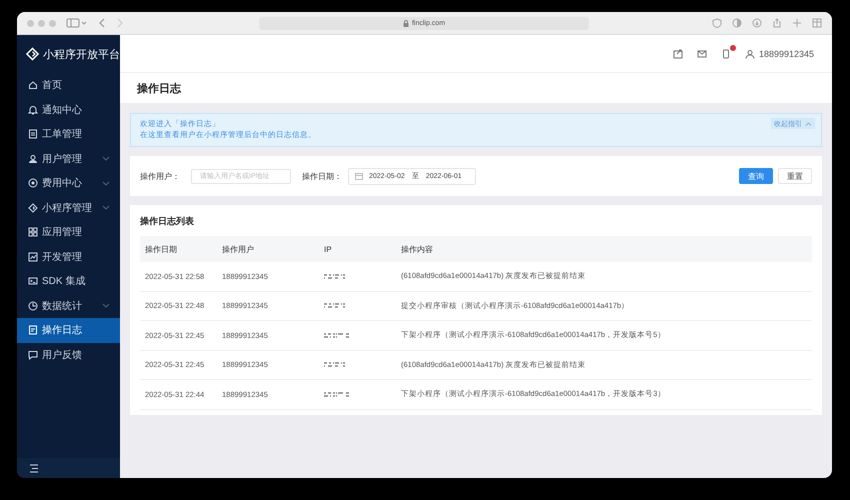 Image resolution: width=850 pixels, height=500 pixels. Describe the element at coordinates (160, 176) in the screenshot. I see `field-label: 操作用户：` at that location.